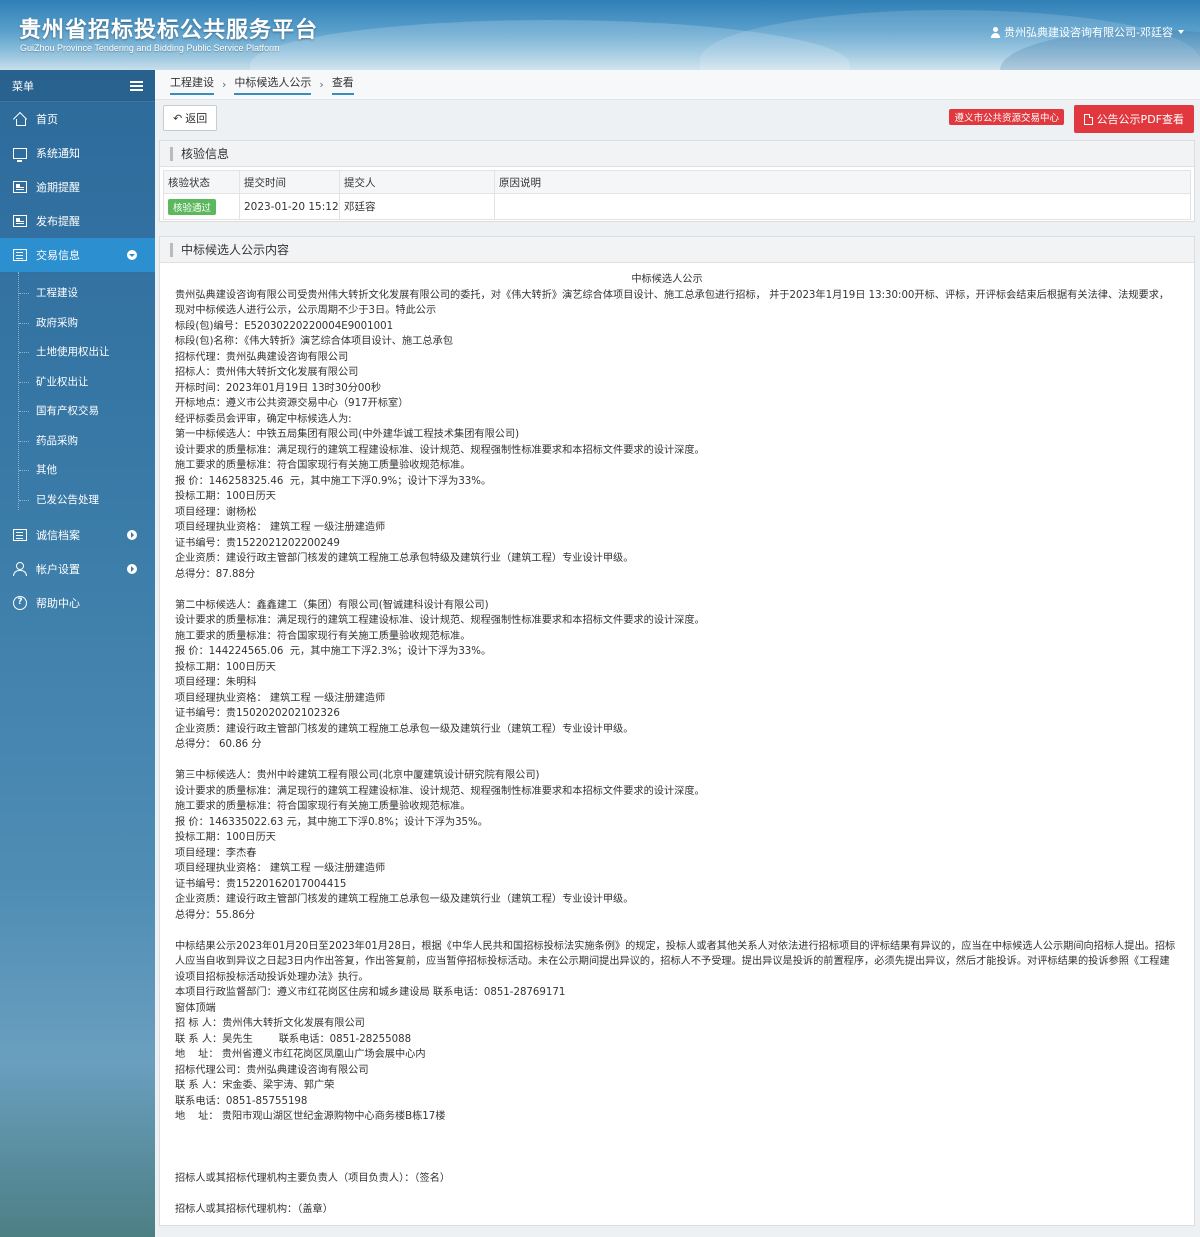  What do you see at coordinates (77, 153) in the screenshot?
I see `sidebar-item-notifications: 系统通知` at bounding box center [77, 153].